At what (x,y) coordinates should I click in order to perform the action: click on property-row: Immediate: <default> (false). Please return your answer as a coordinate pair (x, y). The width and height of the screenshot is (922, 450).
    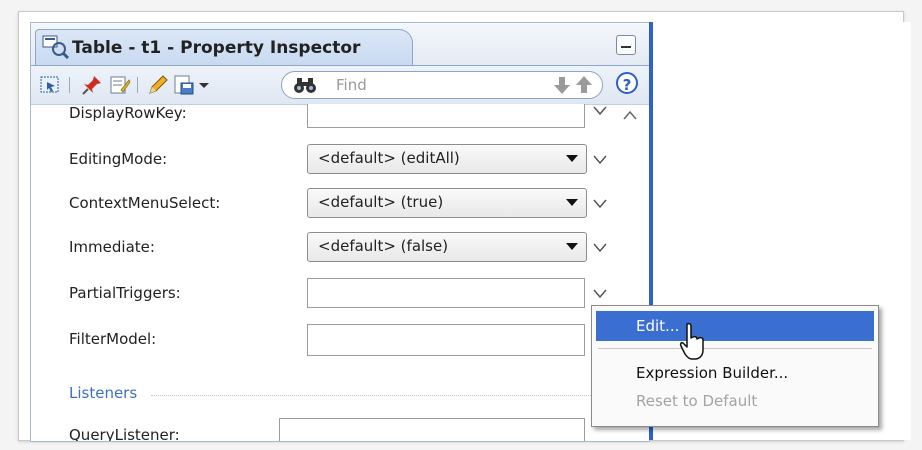
    Looking at the image, I should click on (331, 248).